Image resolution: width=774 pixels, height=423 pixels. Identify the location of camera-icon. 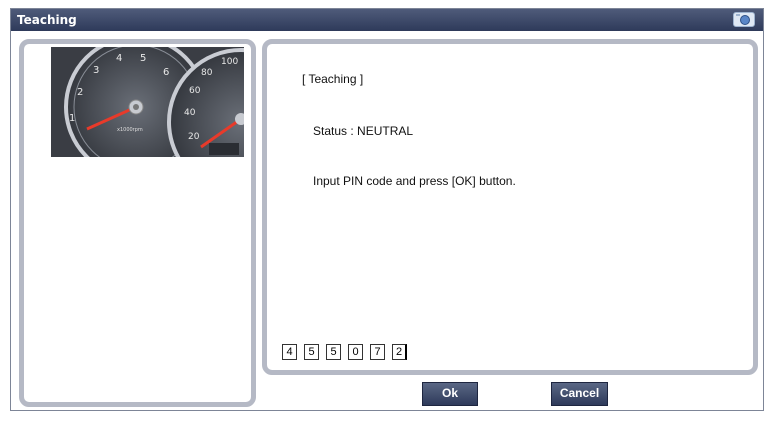
(744, 19).